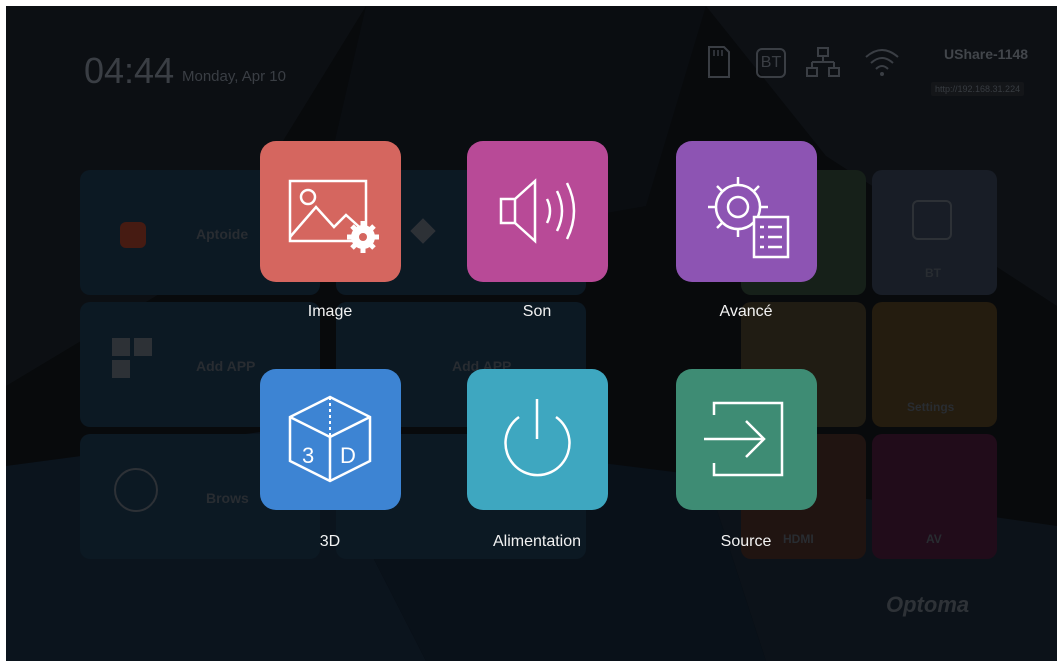 This screenshot has width=1063, height=667. What do you see at coordinates (330, 311) in the screenshot?
I see `menu-label-image: Image` at bounding box center [330, 311].